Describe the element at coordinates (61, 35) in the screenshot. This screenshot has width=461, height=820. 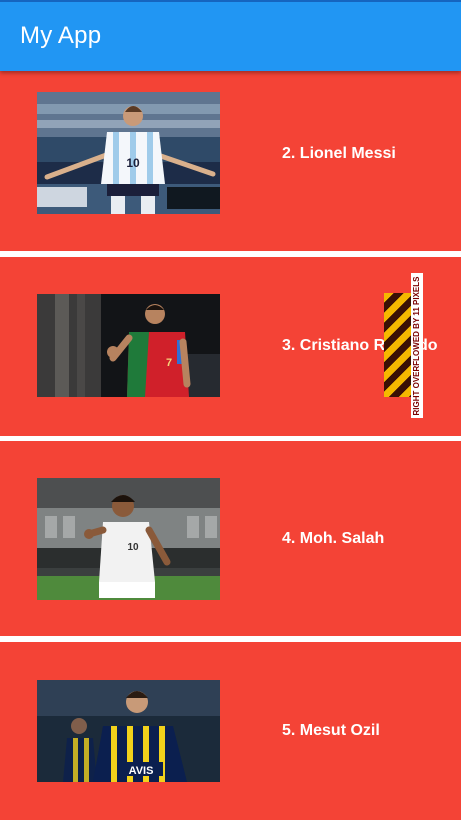
I see `app-title: My App` at that location.